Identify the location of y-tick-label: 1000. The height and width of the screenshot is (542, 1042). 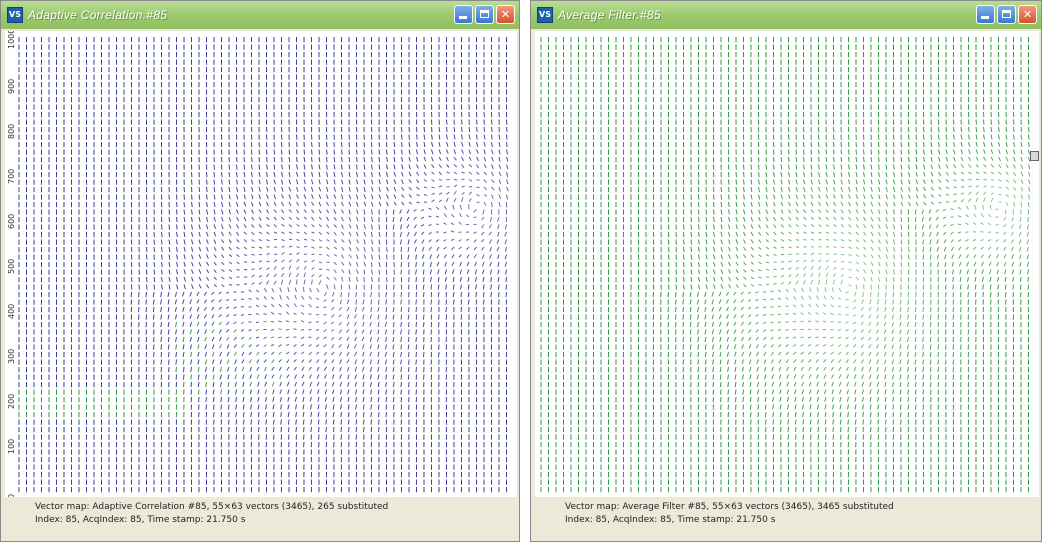
(11, 40).